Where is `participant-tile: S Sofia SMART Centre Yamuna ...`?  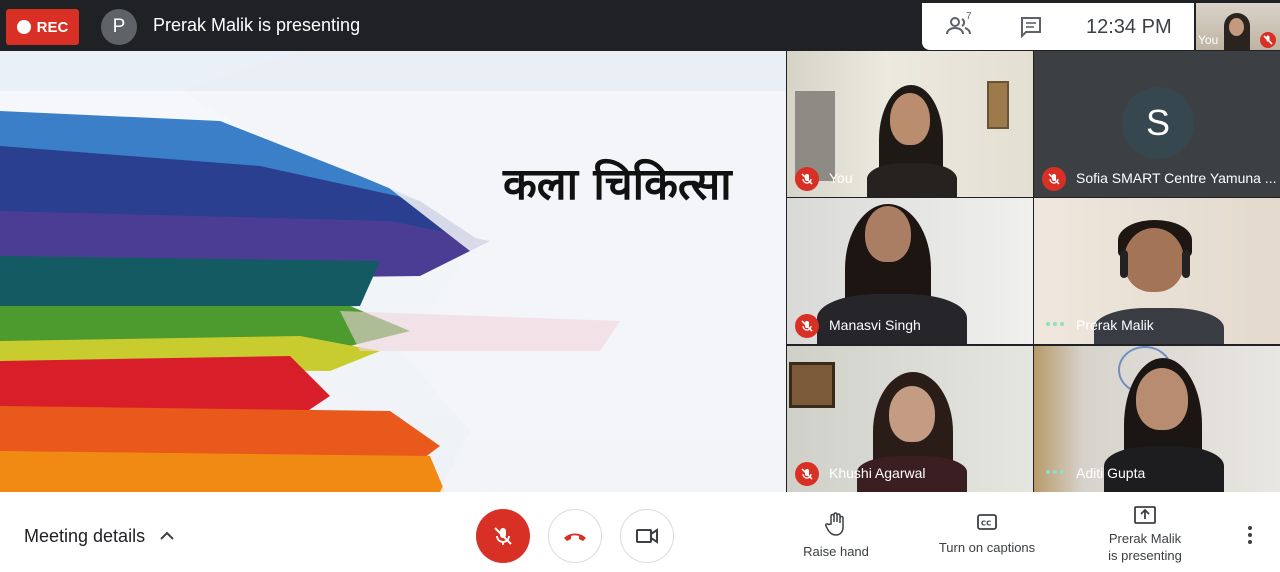 participant-tile: S Sofia SMART Centre Yamuna ... is located at coordinates (1157, 124).